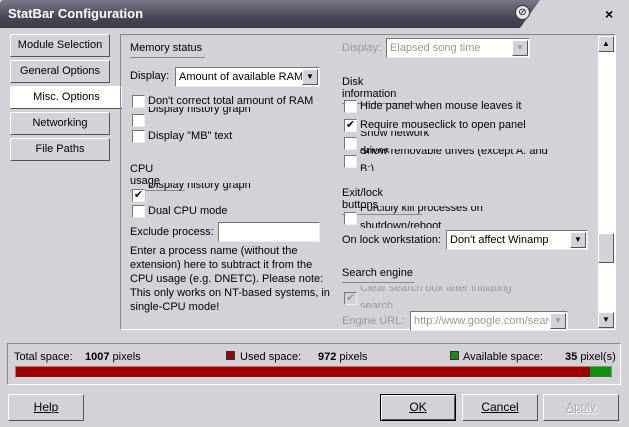  Describe the element at coordinates (238, 118) in the screenshot. I see `memory-history-label: Display history graph` at that location.